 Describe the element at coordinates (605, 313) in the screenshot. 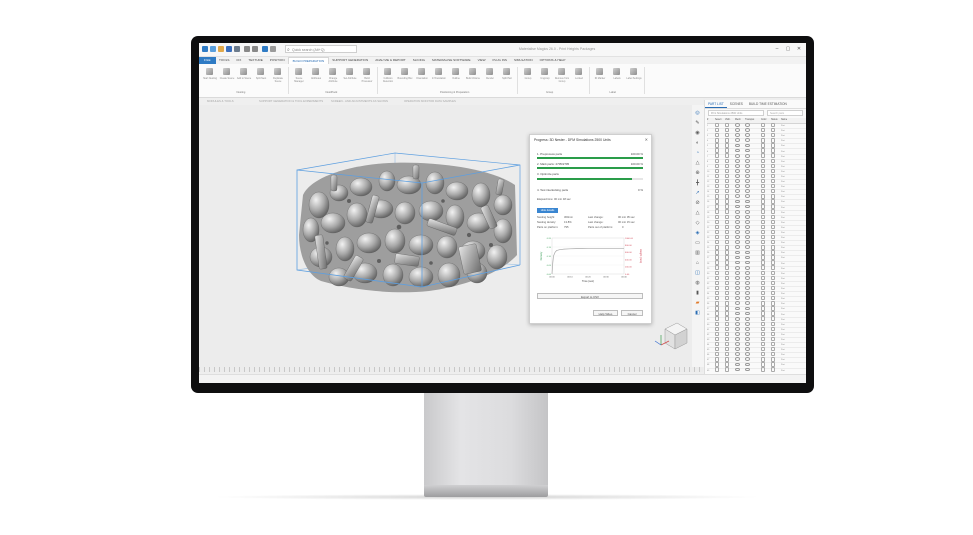

I see `help-video-button: Help Video` at that location.